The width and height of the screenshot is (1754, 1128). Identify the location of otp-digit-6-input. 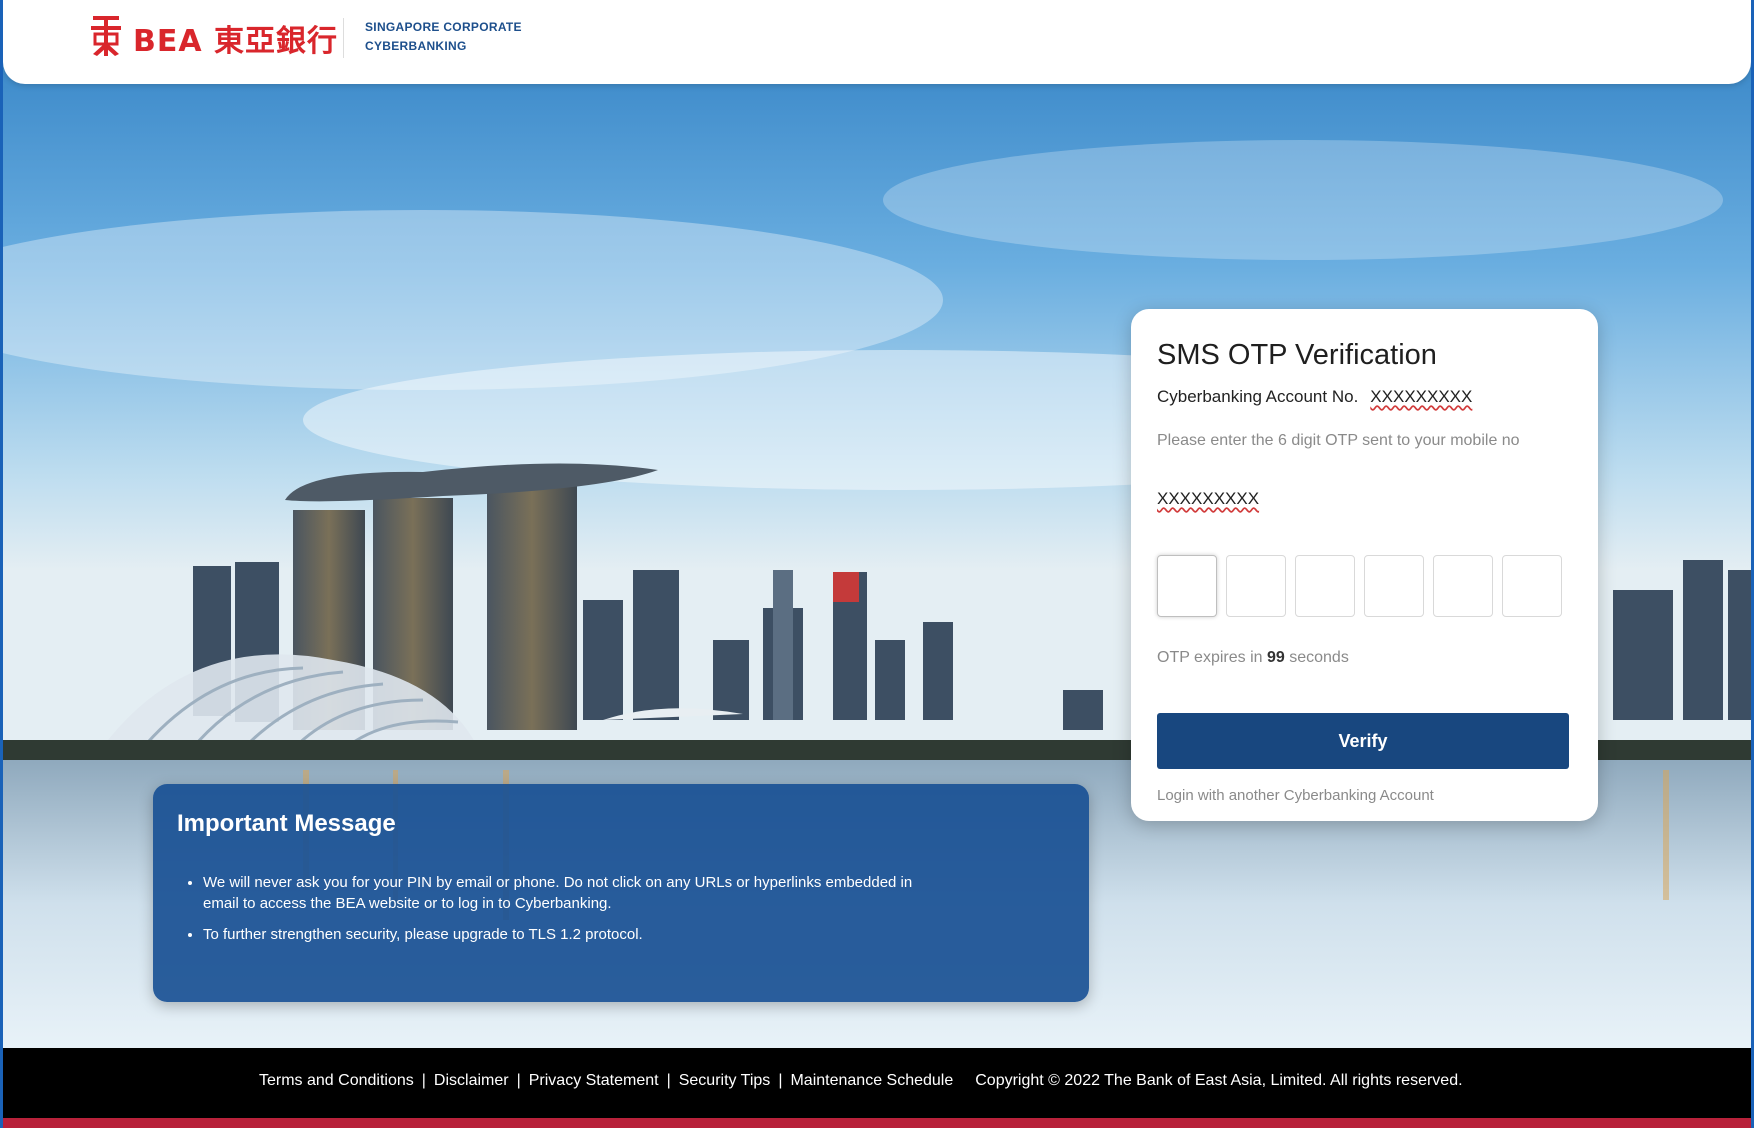
(1532, 586).